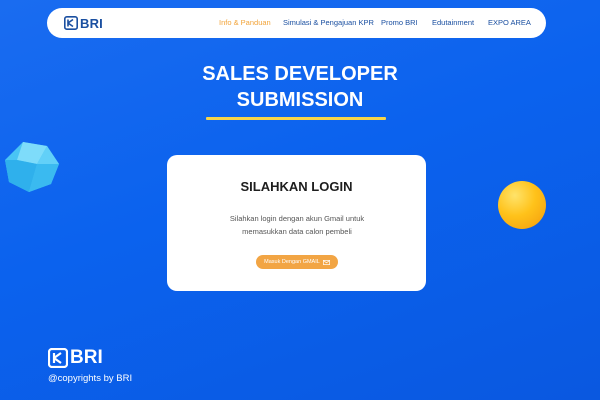 This screenshot has width=600, height=400. What do you see at coordinates (300, 100) in the screenshot?
I see `page-title-line2: SUBMISSION` at bounding box center [300, 100].